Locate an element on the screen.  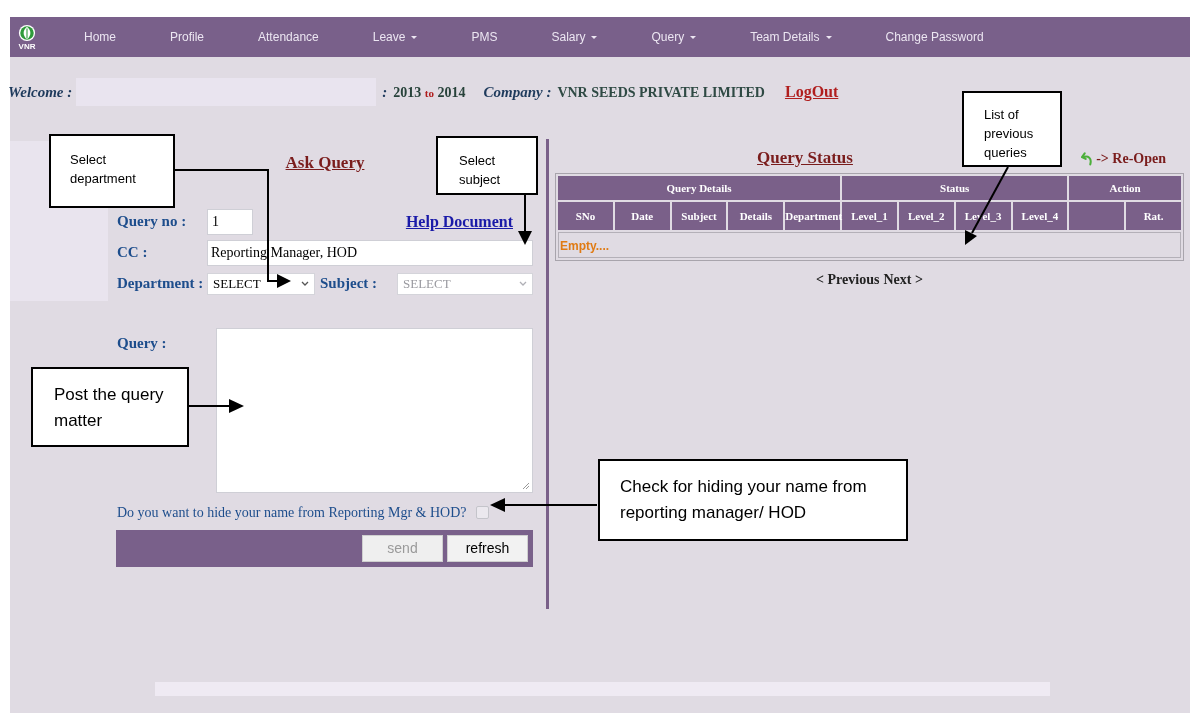
field-label: Query no : is located at coordinates (152, 222).